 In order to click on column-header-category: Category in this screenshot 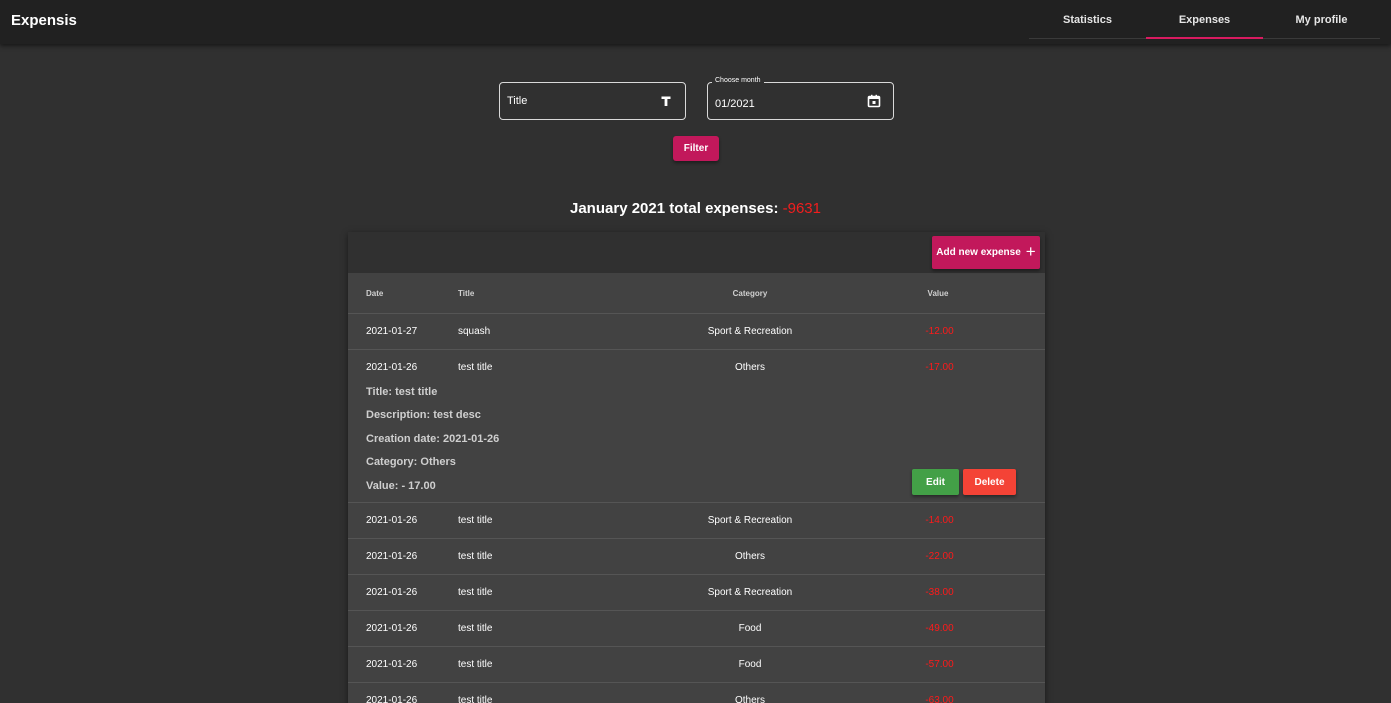, I will do `click(750, 293)`.